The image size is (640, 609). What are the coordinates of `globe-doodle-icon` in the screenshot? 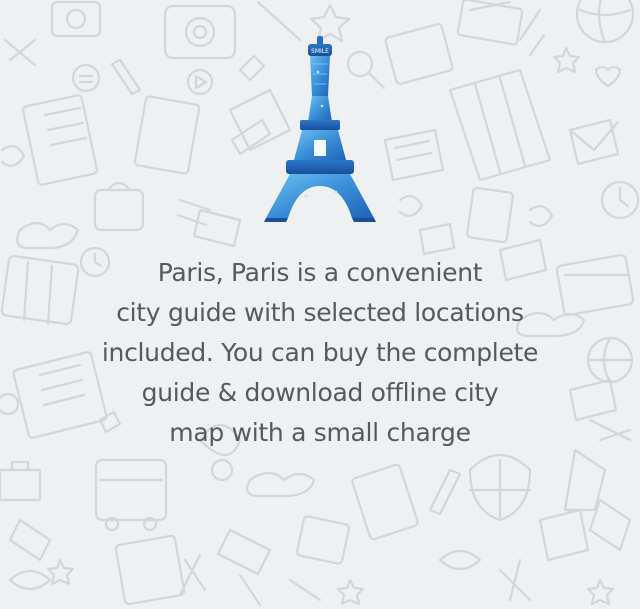 It's located at (605, 22).